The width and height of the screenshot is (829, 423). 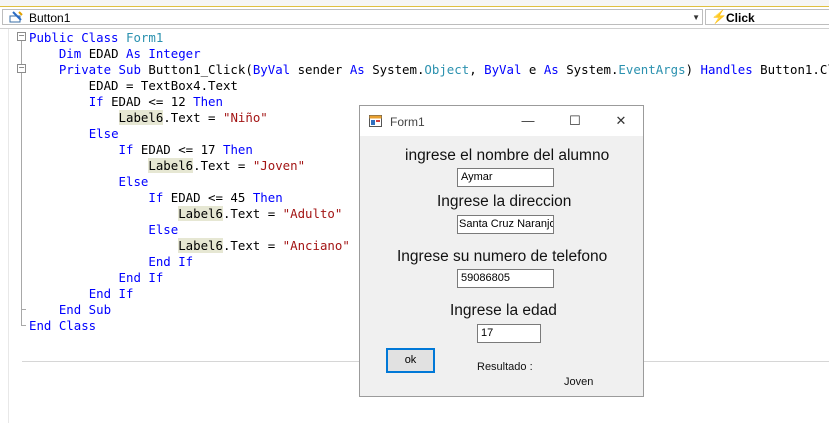 I want to click on code-token: EDAD <= 12, so click(x=148, y=101).